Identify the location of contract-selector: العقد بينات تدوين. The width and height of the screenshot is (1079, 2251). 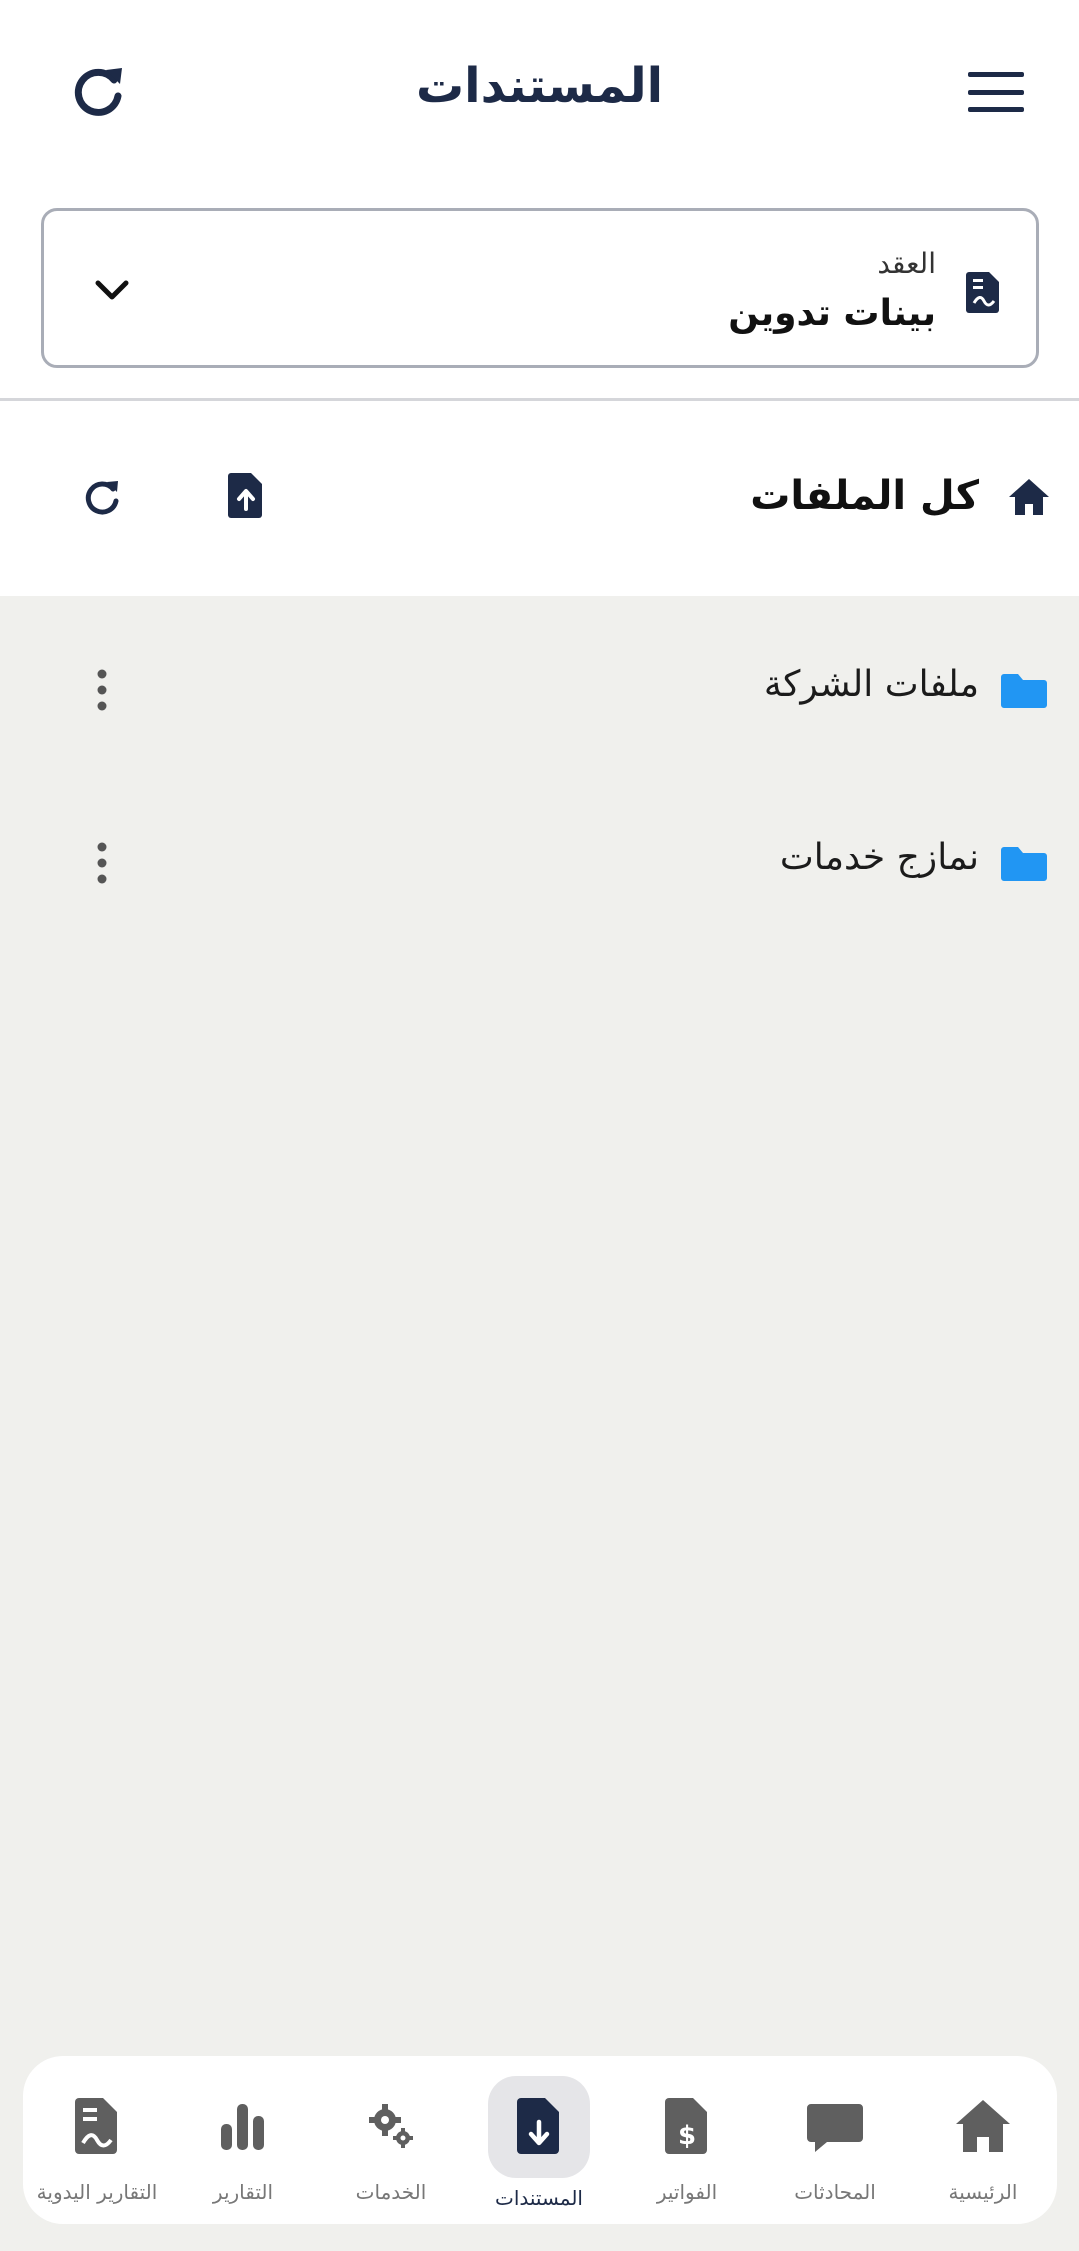
(540, 288).